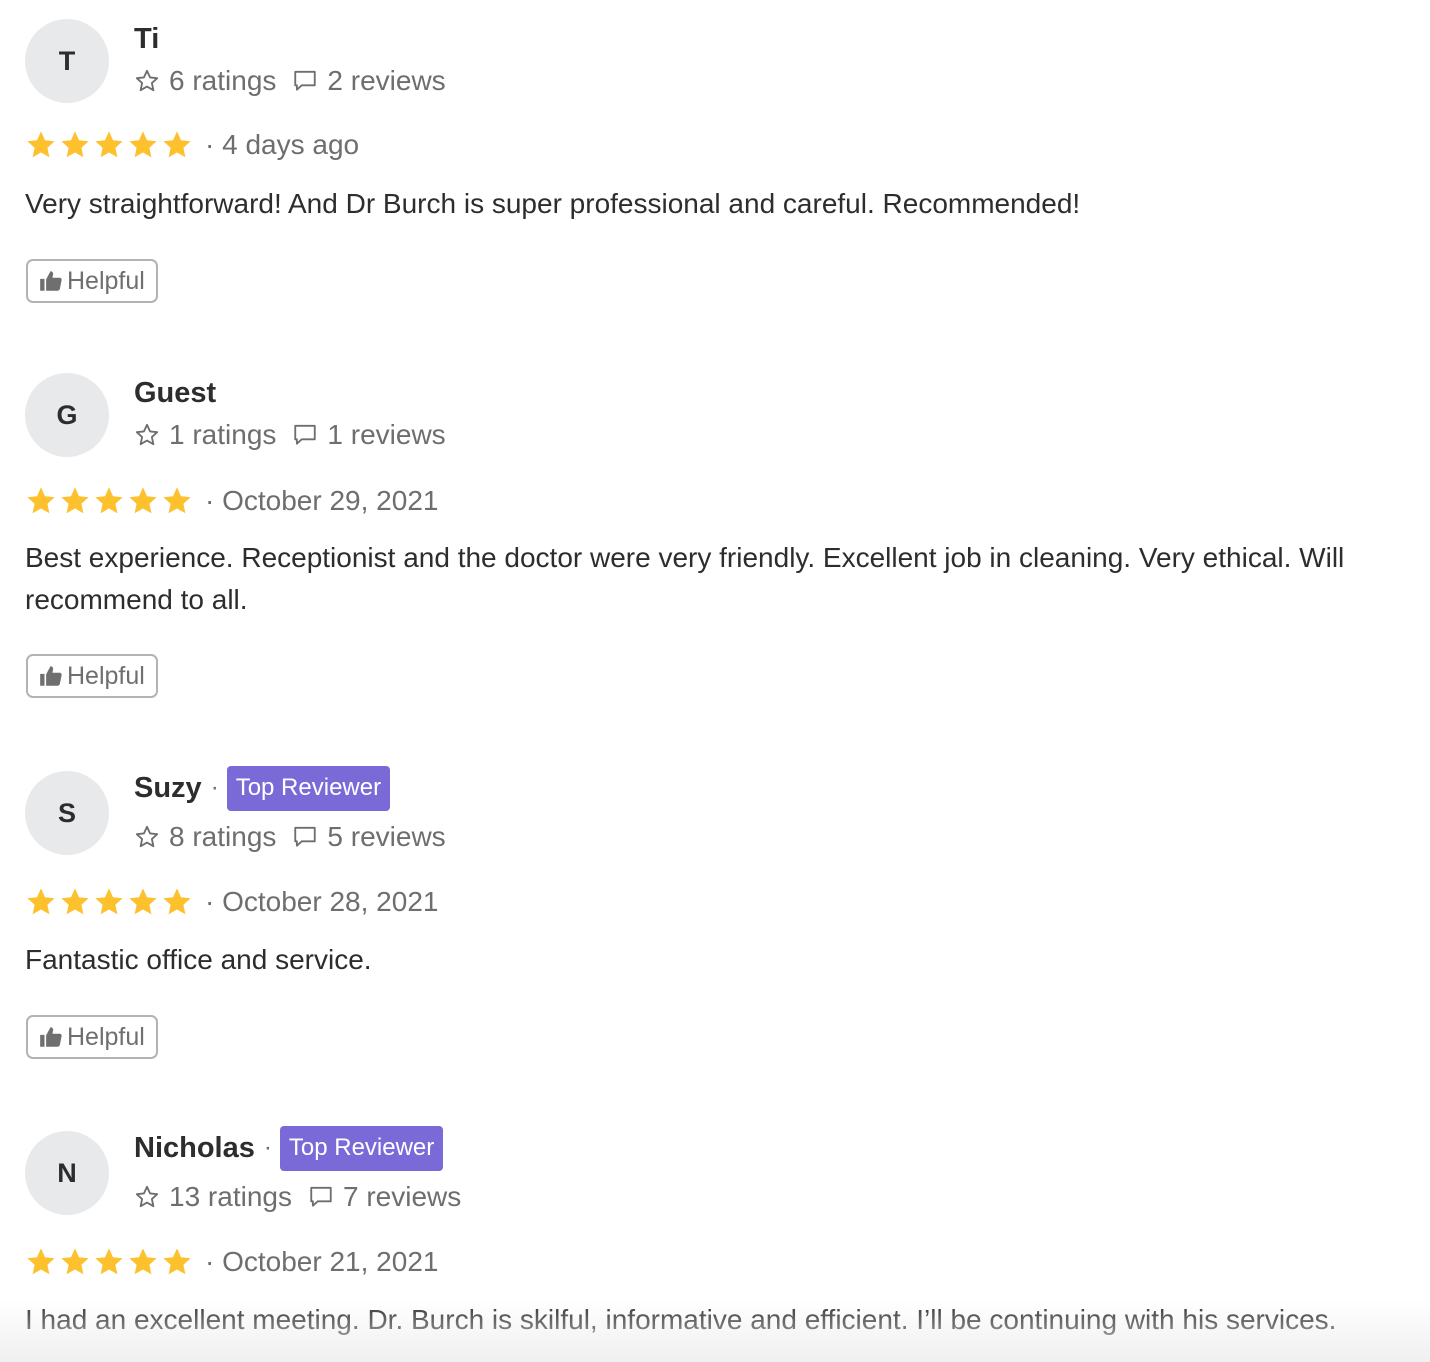 The height and width of the screenshot is (1362, 1430). Describe the element at coordinates (194, 1148) in the screenshot. I see `reviewer-name: Nicholas` at that location.